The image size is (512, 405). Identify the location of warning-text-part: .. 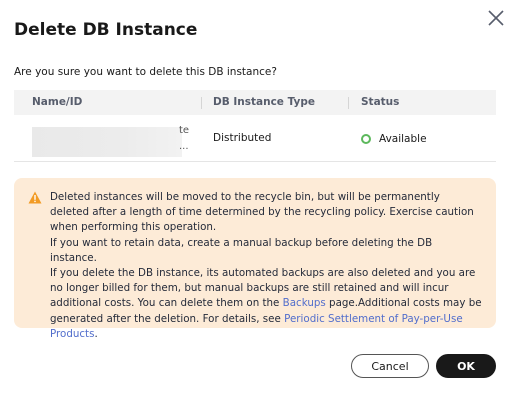
(96, 333).